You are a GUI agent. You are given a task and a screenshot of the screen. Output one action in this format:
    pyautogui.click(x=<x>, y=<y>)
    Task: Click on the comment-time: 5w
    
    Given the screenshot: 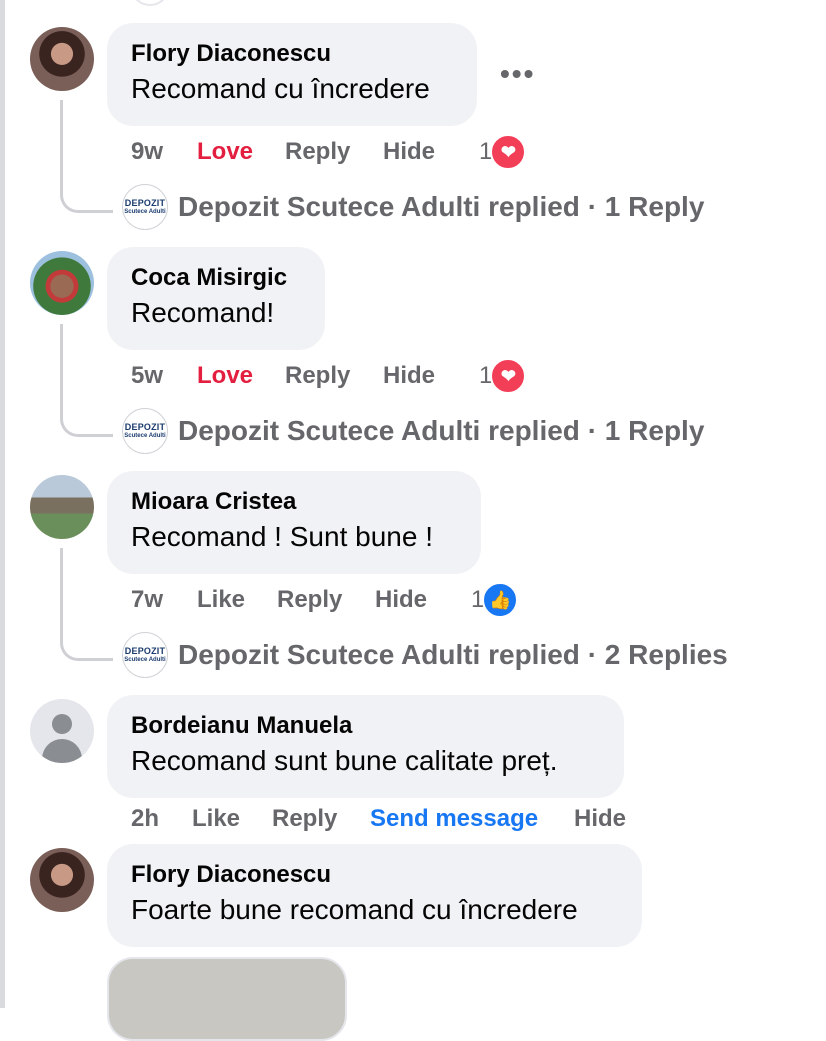 What is the action you would take?
    pyautogui.click(x=164, y=376)
    